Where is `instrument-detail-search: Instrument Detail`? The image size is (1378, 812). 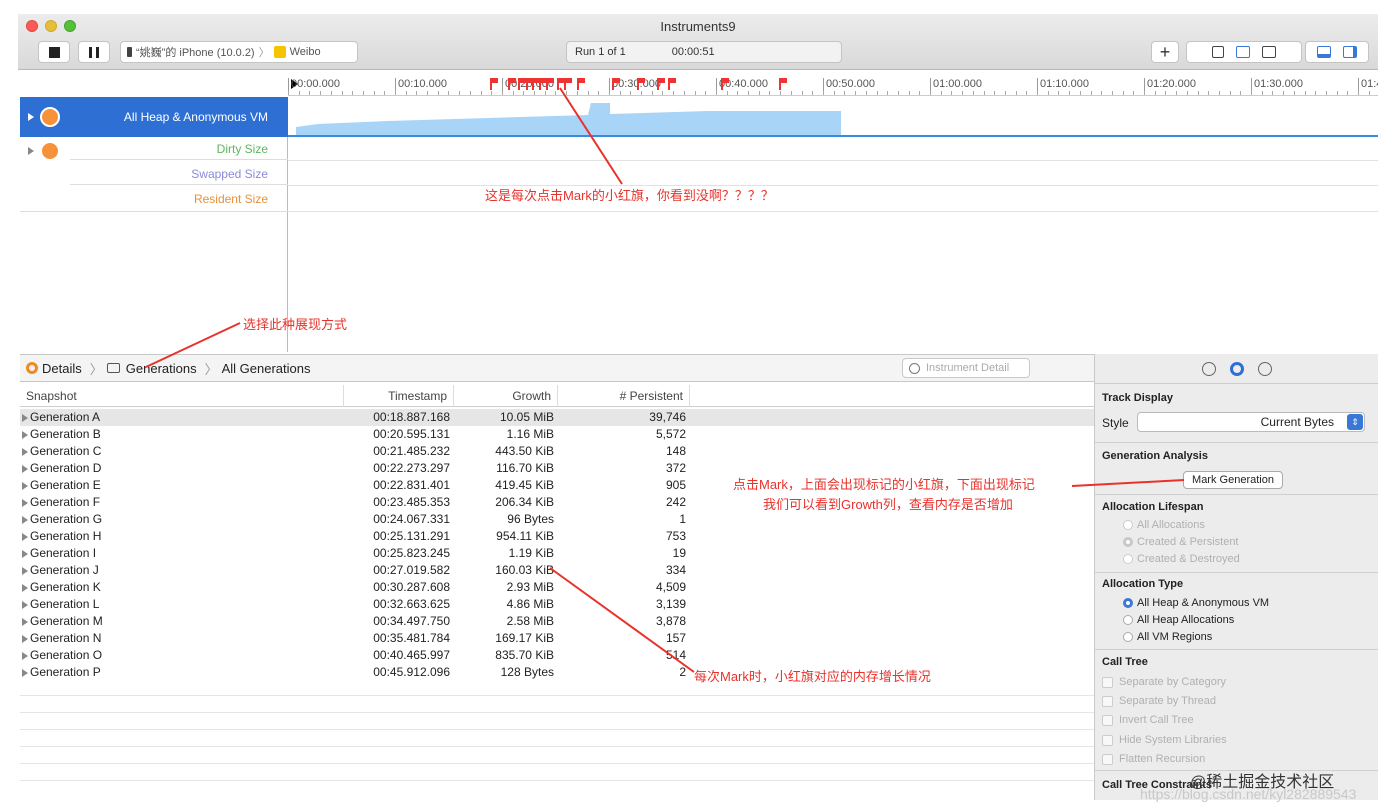
instrument-detail-search: Instrument Detail is located at coordinates (966, 368).